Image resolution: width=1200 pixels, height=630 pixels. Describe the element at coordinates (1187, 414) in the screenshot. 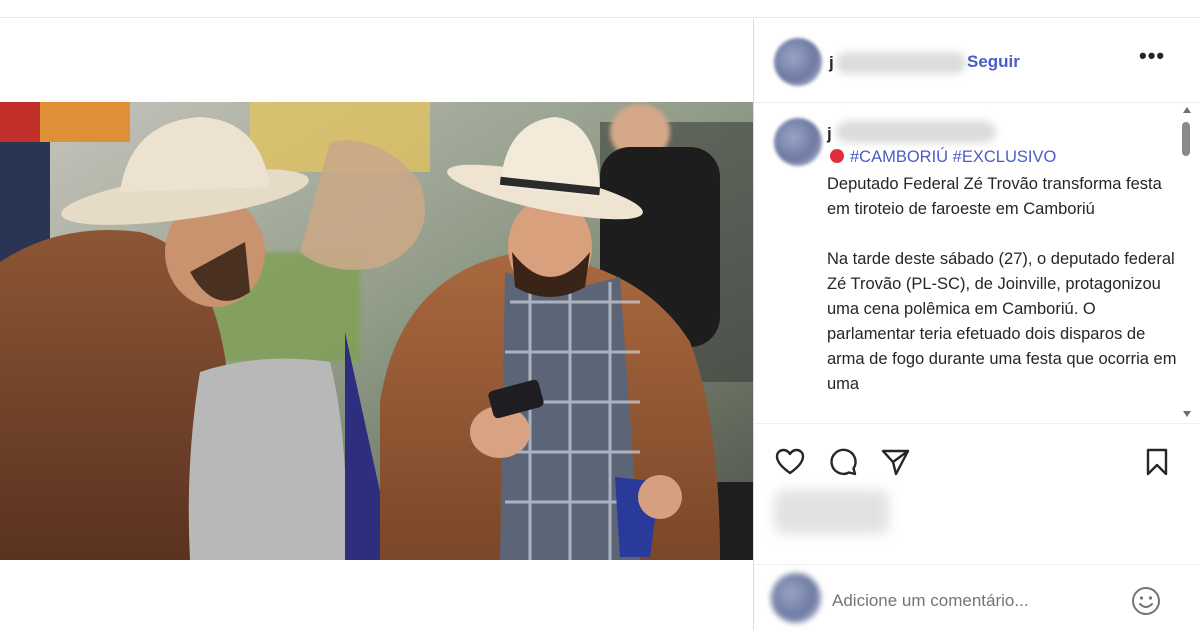

I see `scroll-down-arrow-icon` at that location.